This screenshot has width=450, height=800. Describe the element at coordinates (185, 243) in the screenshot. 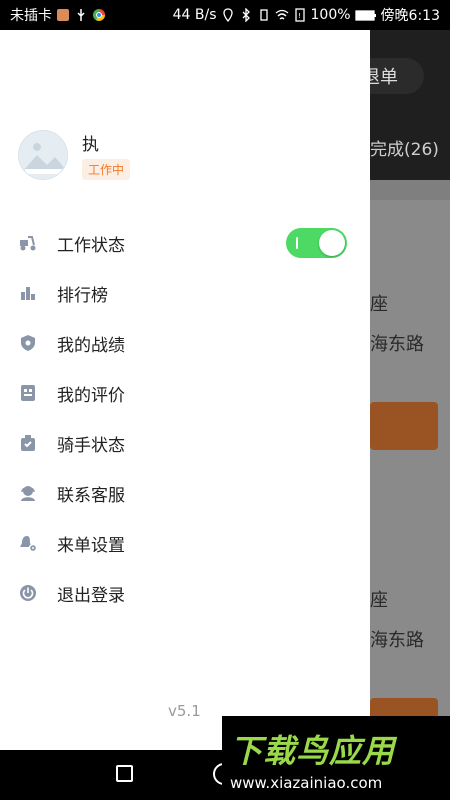

I see `menu-item-work-status: 工作状态` at that location.